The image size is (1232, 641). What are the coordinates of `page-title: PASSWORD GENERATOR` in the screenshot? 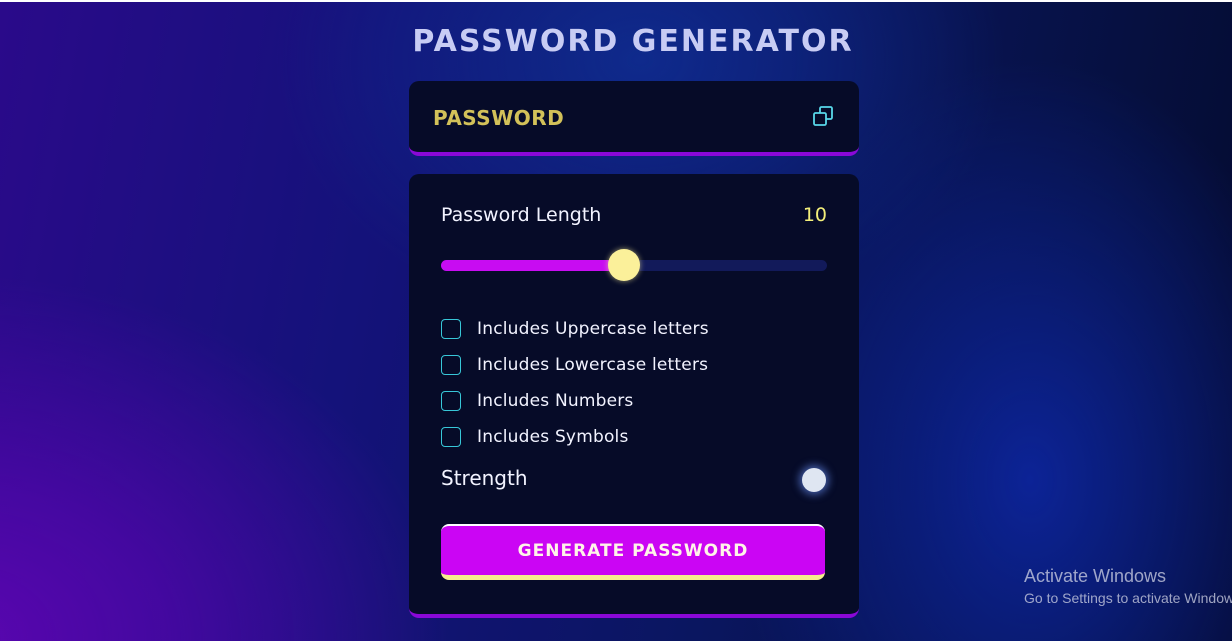 It's located at (633, 41).